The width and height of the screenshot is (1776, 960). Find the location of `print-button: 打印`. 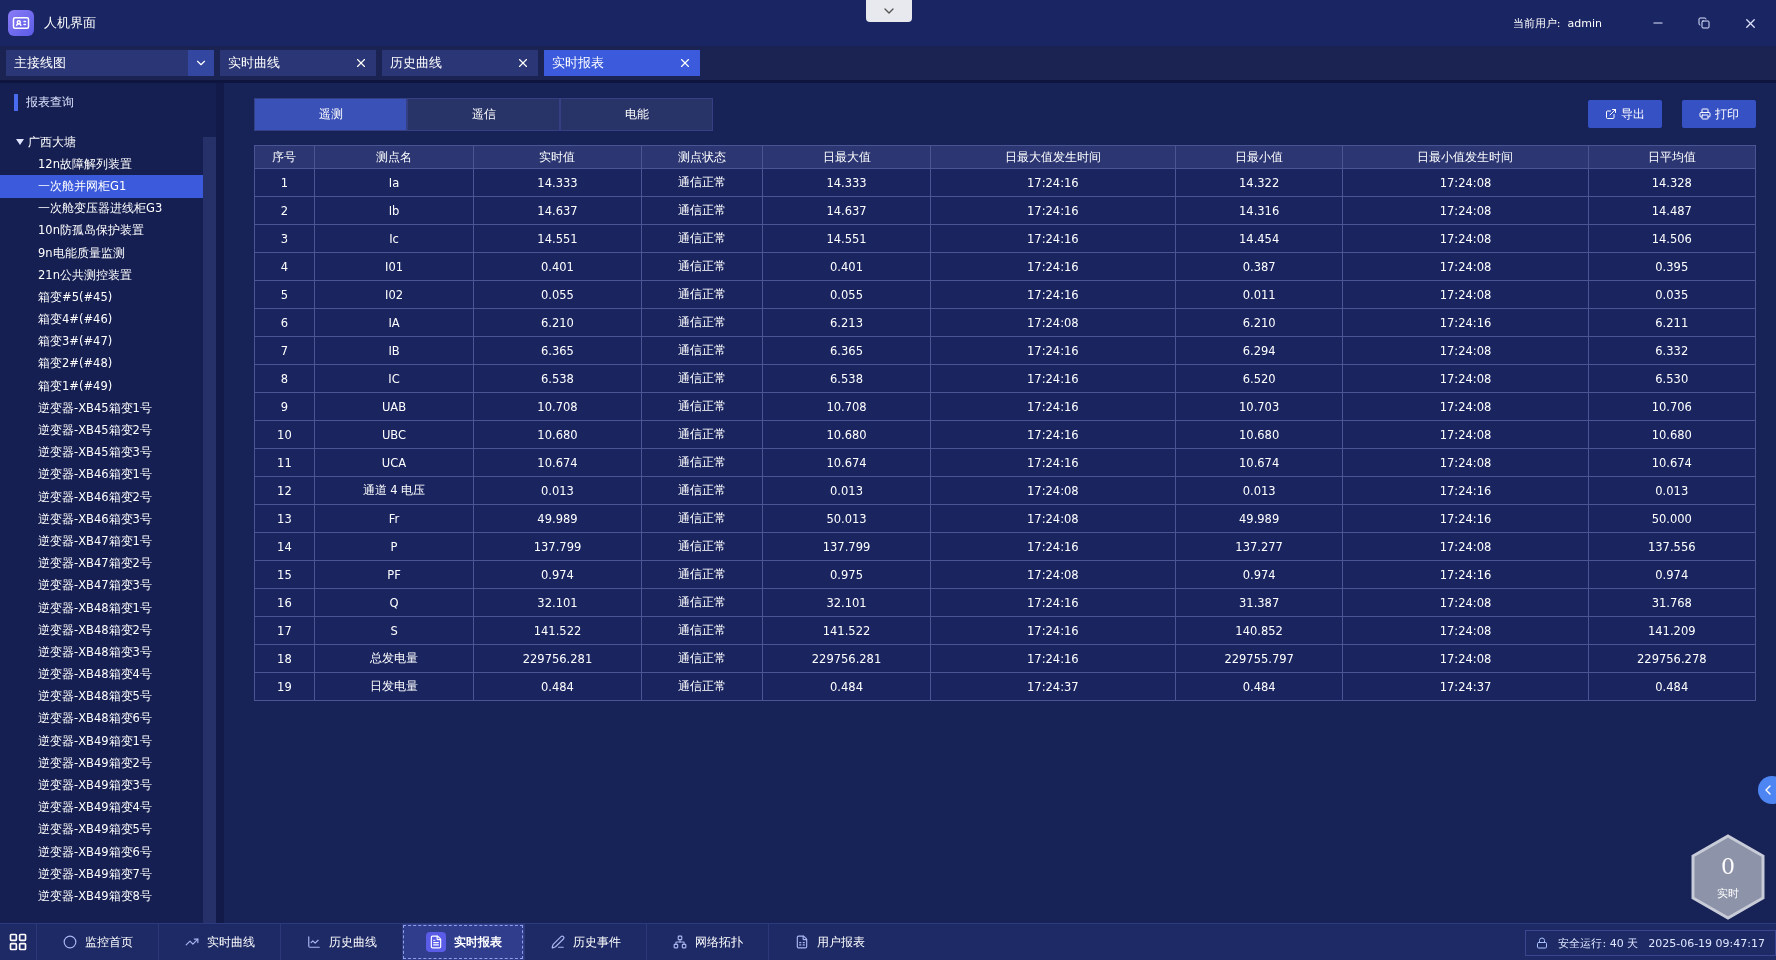

print-button: 打印 is located at coordinates (1719, 114).